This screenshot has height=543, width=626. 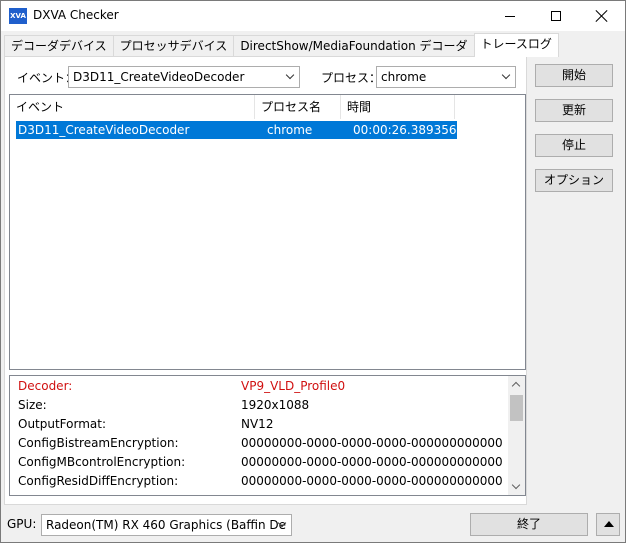 What do you see at coordinates (574, 75) in the screenshot?
I see `start-button: 開始` at bounding box center [574, 75].